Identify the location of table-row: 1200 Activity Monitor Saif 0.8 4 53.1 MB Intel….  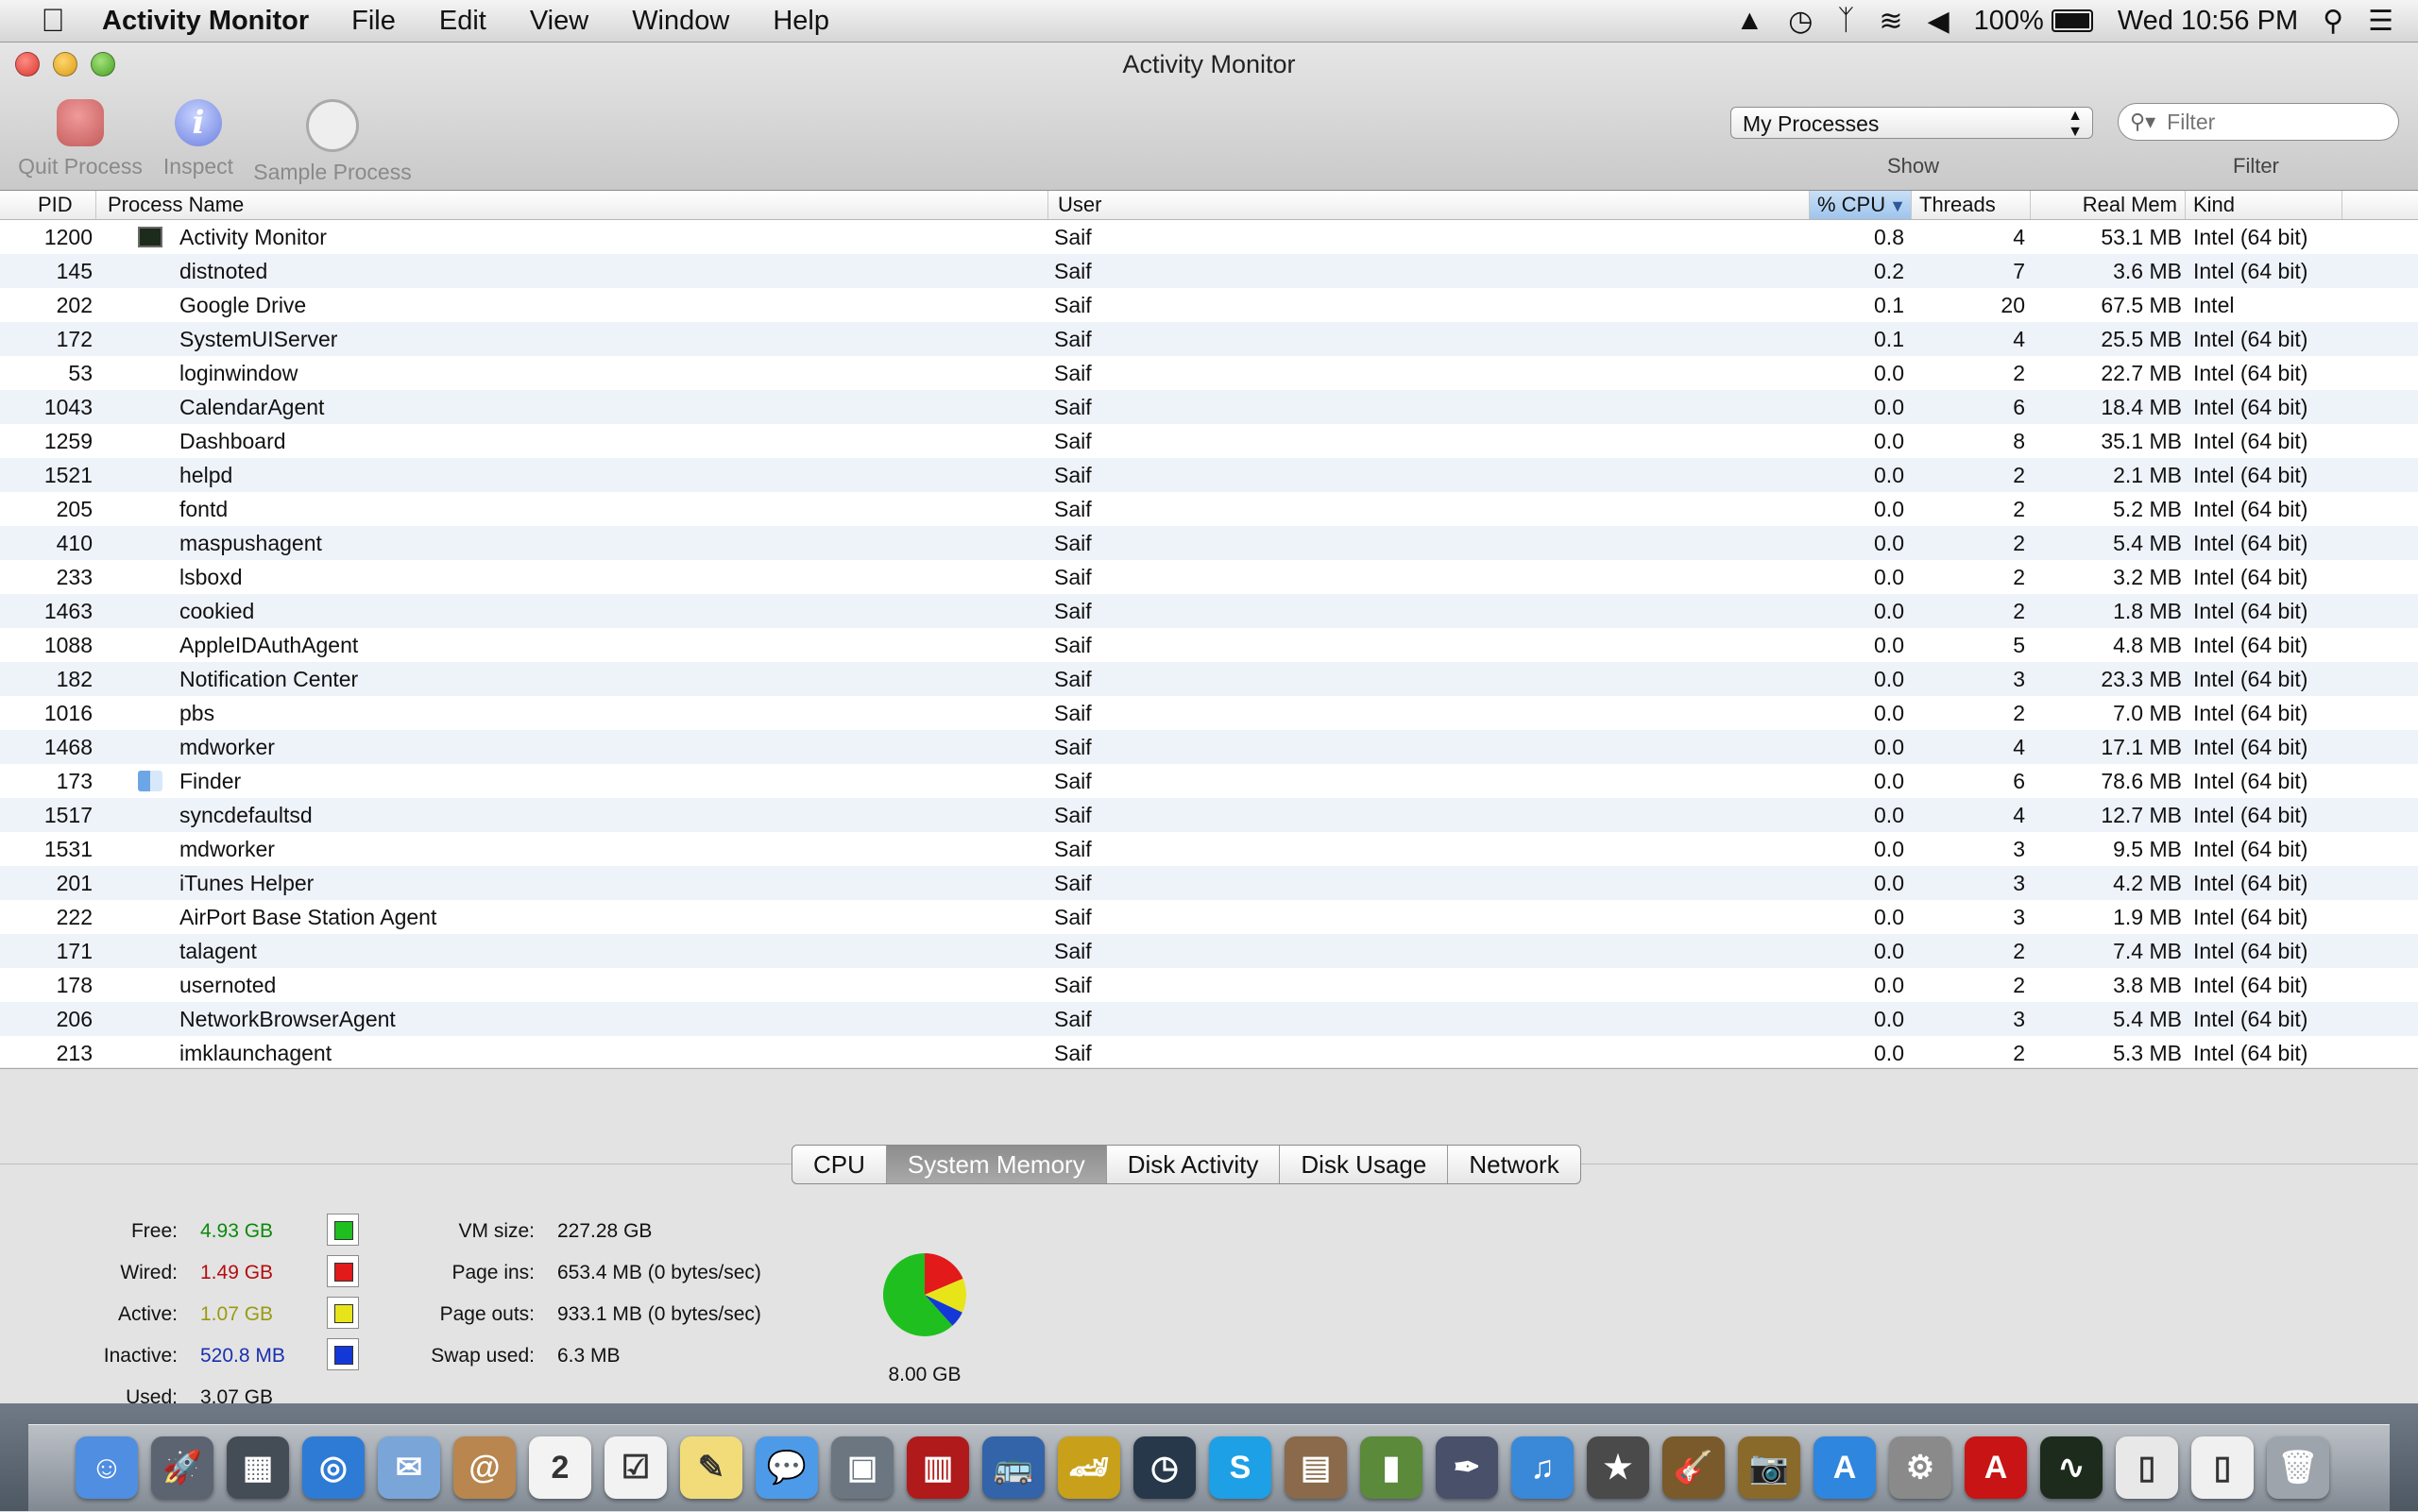
(1209, 237).